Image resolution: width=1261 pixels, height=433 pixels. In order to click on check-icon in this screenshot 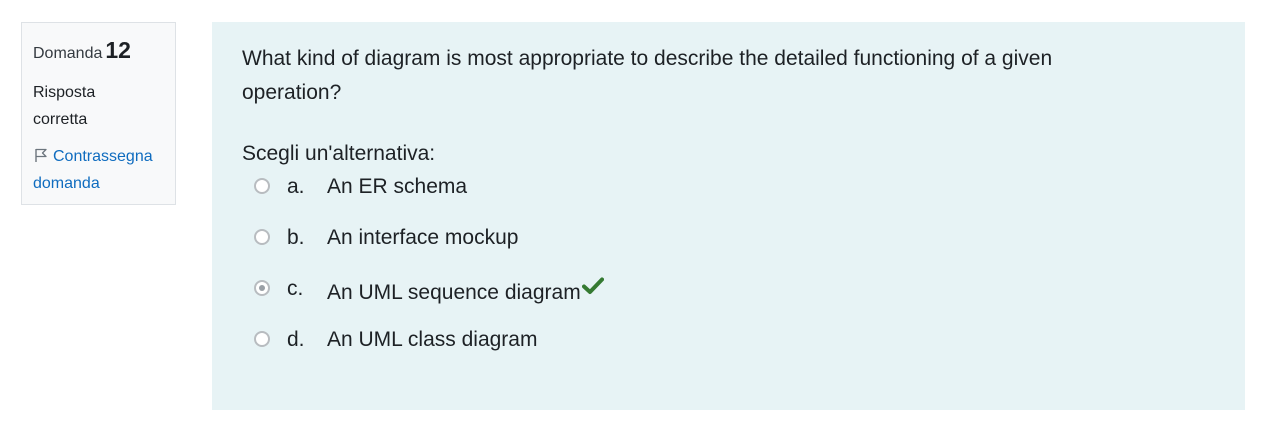, I will do `click(592, 283)`.